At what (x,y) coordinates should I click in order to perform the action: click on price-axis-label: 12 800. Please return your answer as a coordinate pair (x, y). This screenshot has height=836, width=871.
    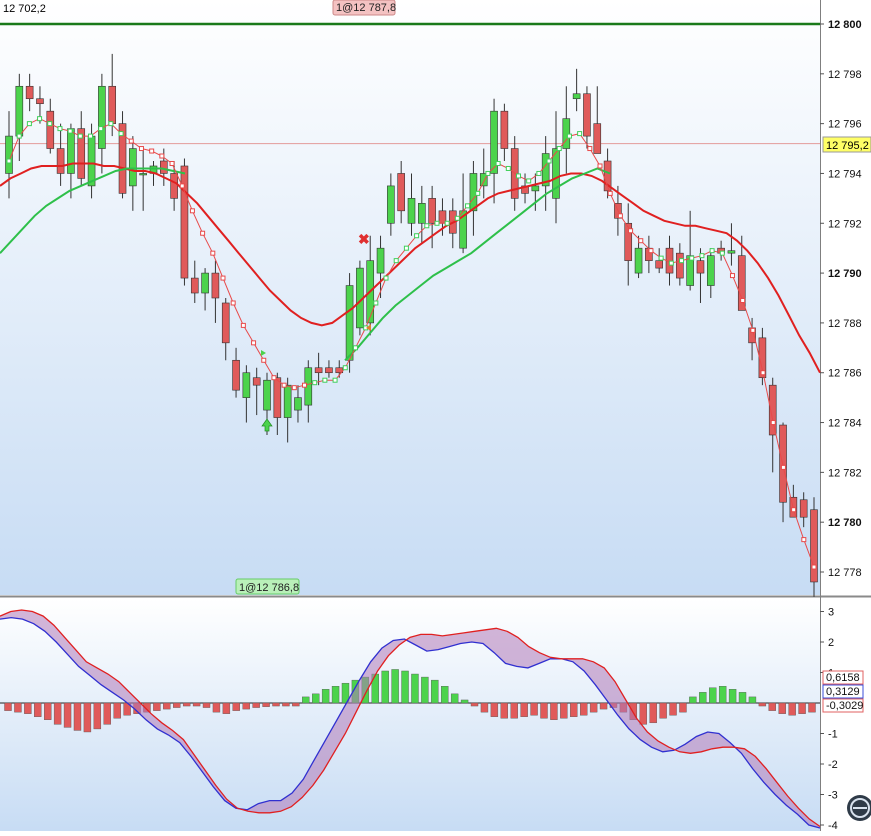
    Looking at the image, I should click on (845, 25).